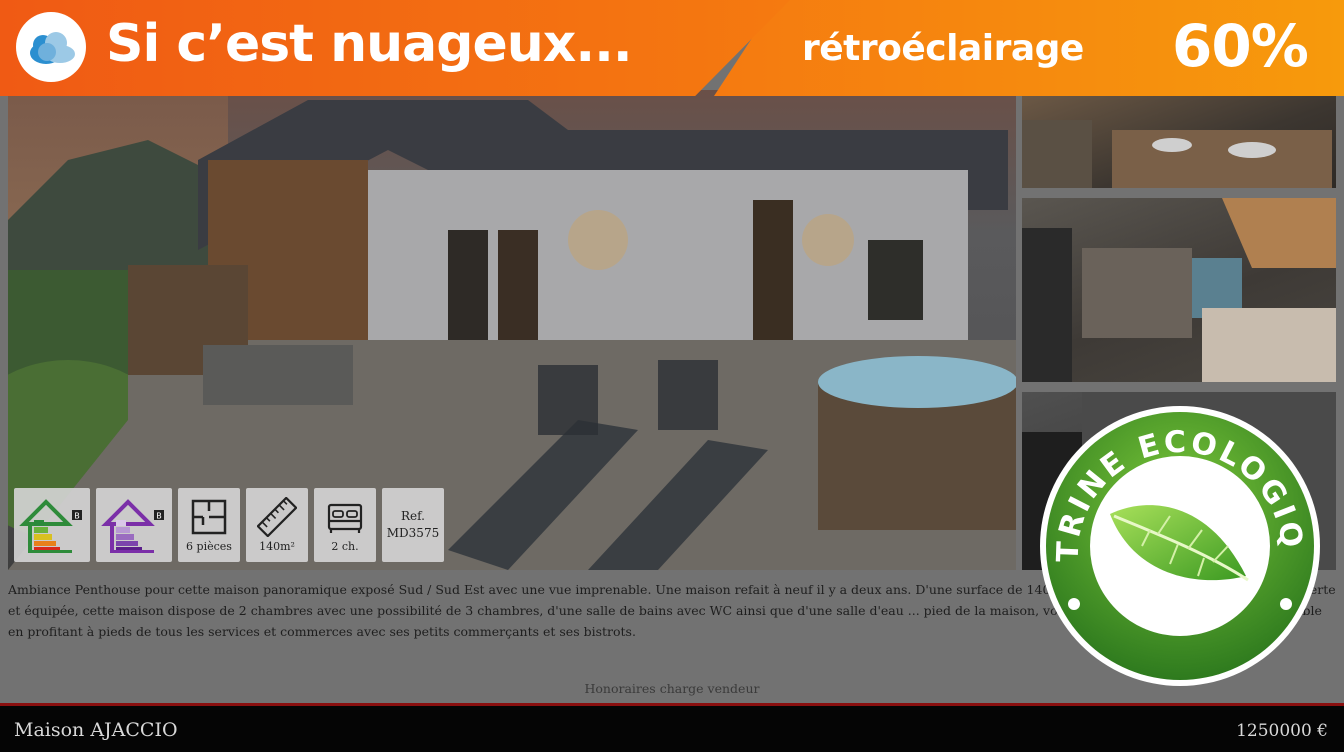  What do you see at coordinates (51, 47) in the screenshot?
I see `cloud-icon` at bounding box center [51, 47].